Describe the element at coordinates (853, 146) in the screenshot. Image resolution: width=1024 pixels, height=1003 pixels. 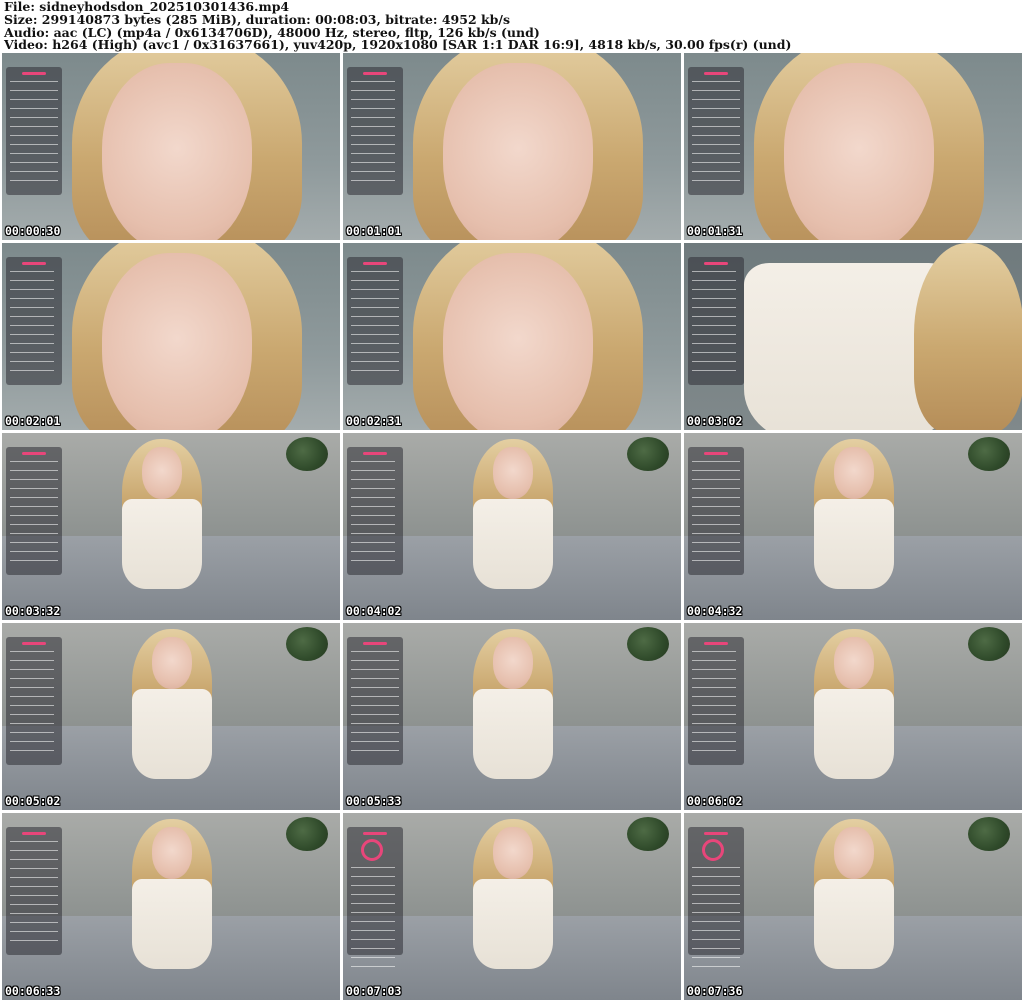
I see `video-thumbnail: 00:01:31` at that location.